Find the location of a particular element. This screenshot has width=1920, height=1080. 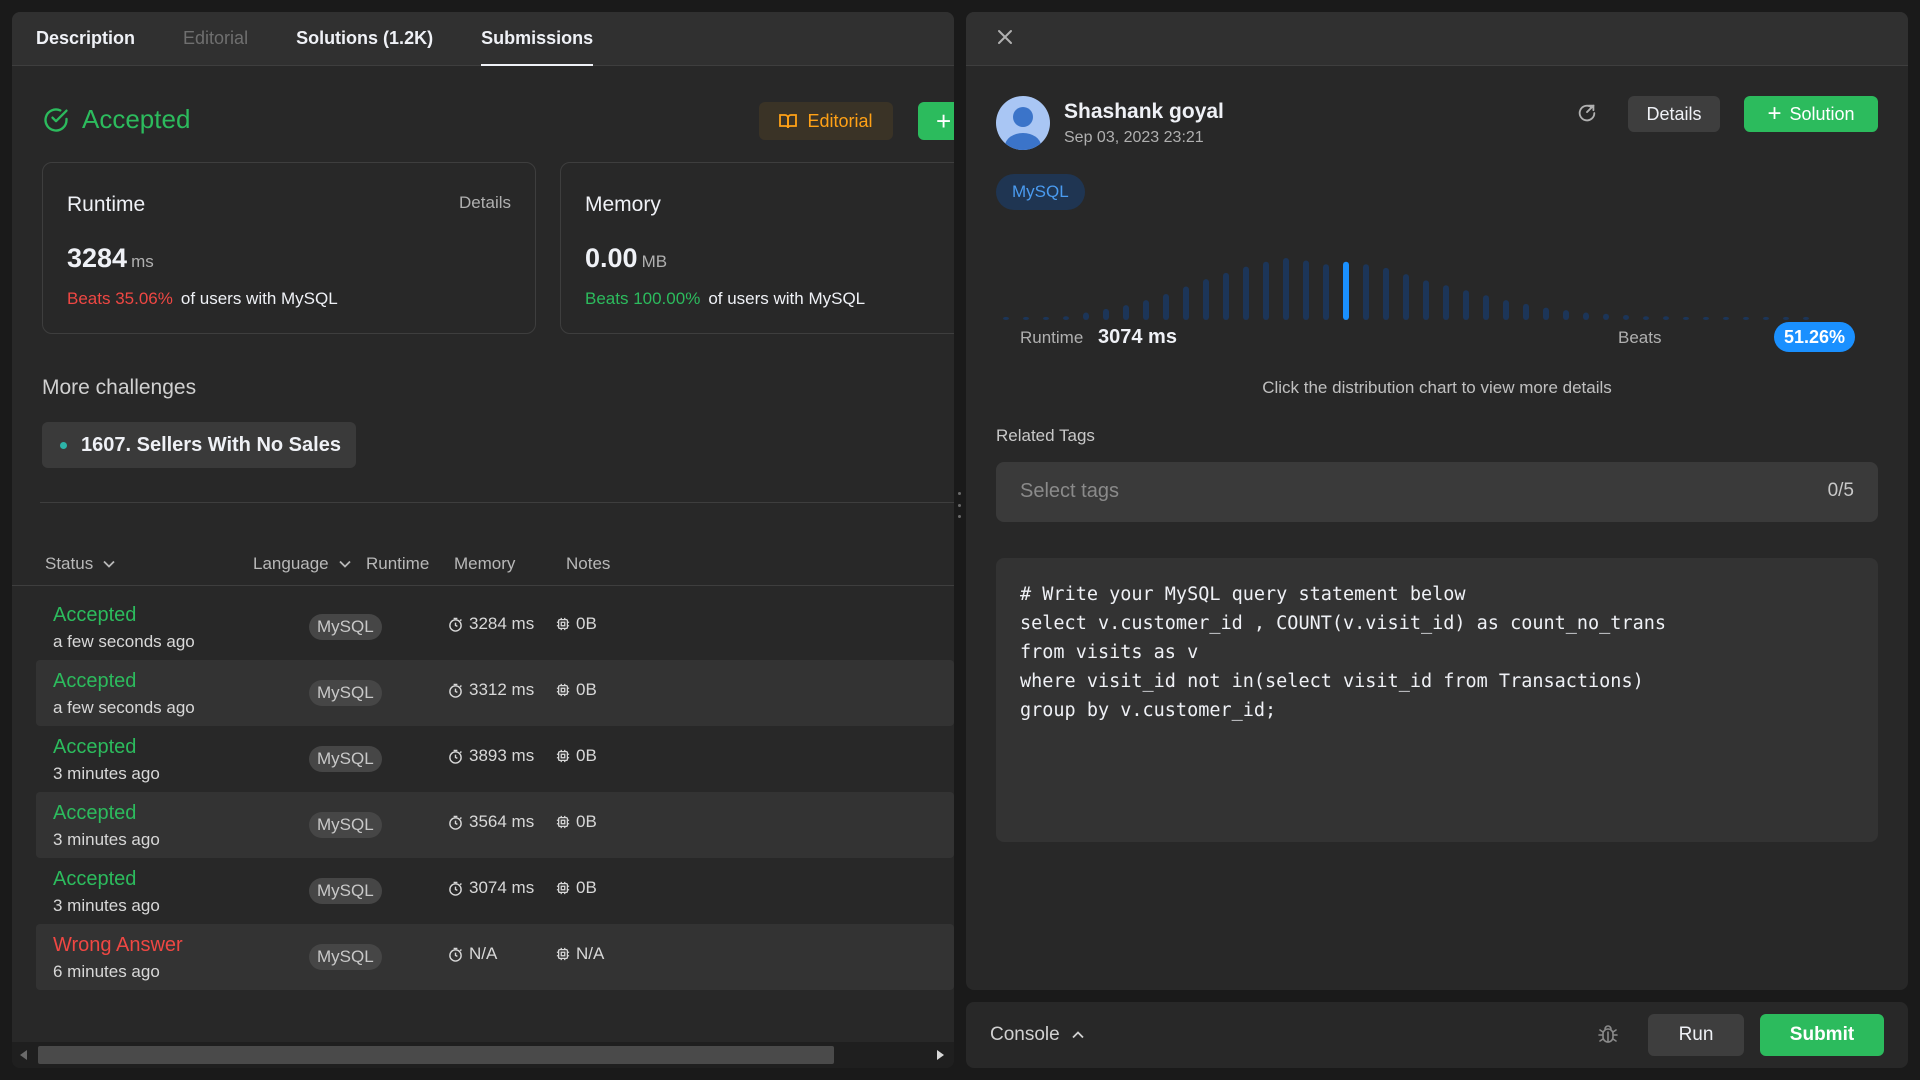

editorial-button: Editorial is located at coordinates (826, 121).